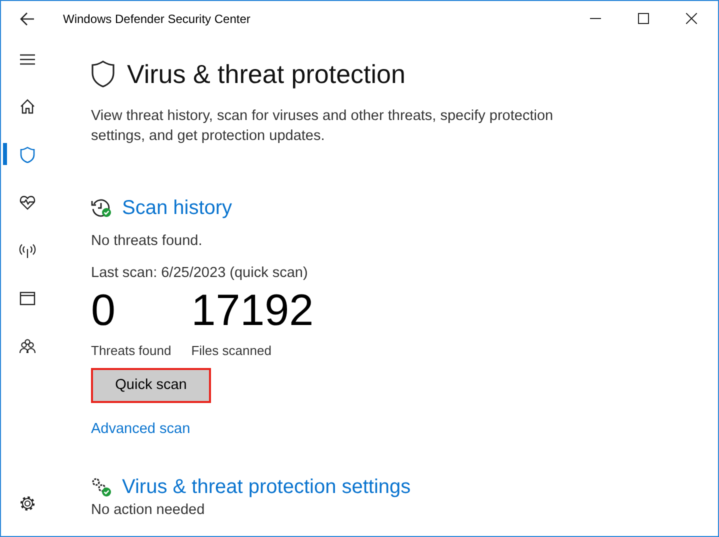 This screenshot has height=537, width=719. What do you see at coordinates (27, 298) in the screenshot?
I see `browser-window-icon` at bounding box center [27, 298].